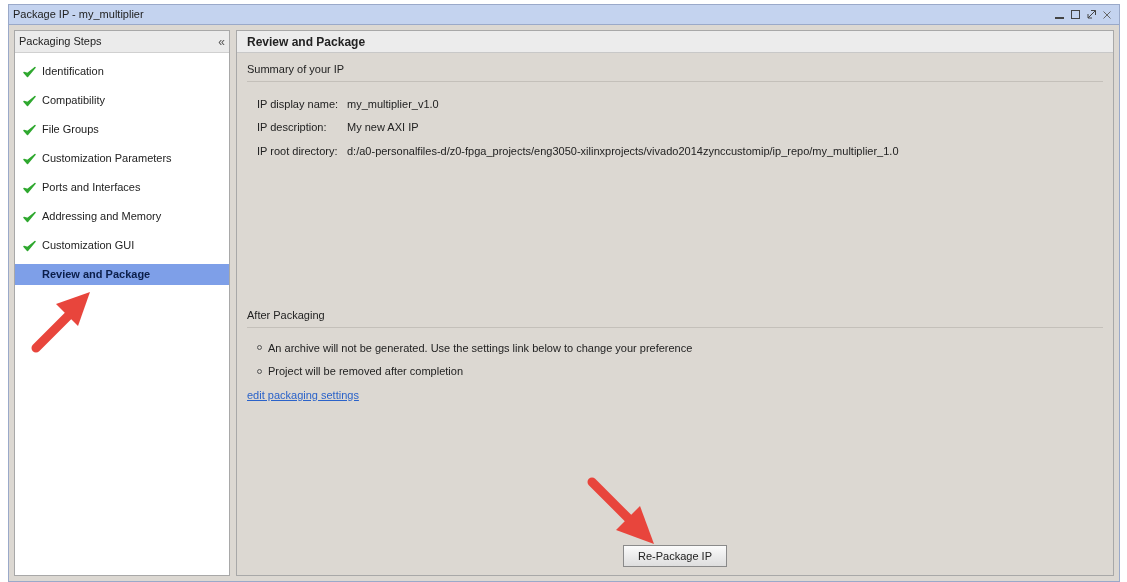 The height and width of the screenshot is (582, 1127). What do you see at coordinates (122, 216) in the screenshot?
I see `step-item: Addressing and Memory` at bounding box center [122, 216].